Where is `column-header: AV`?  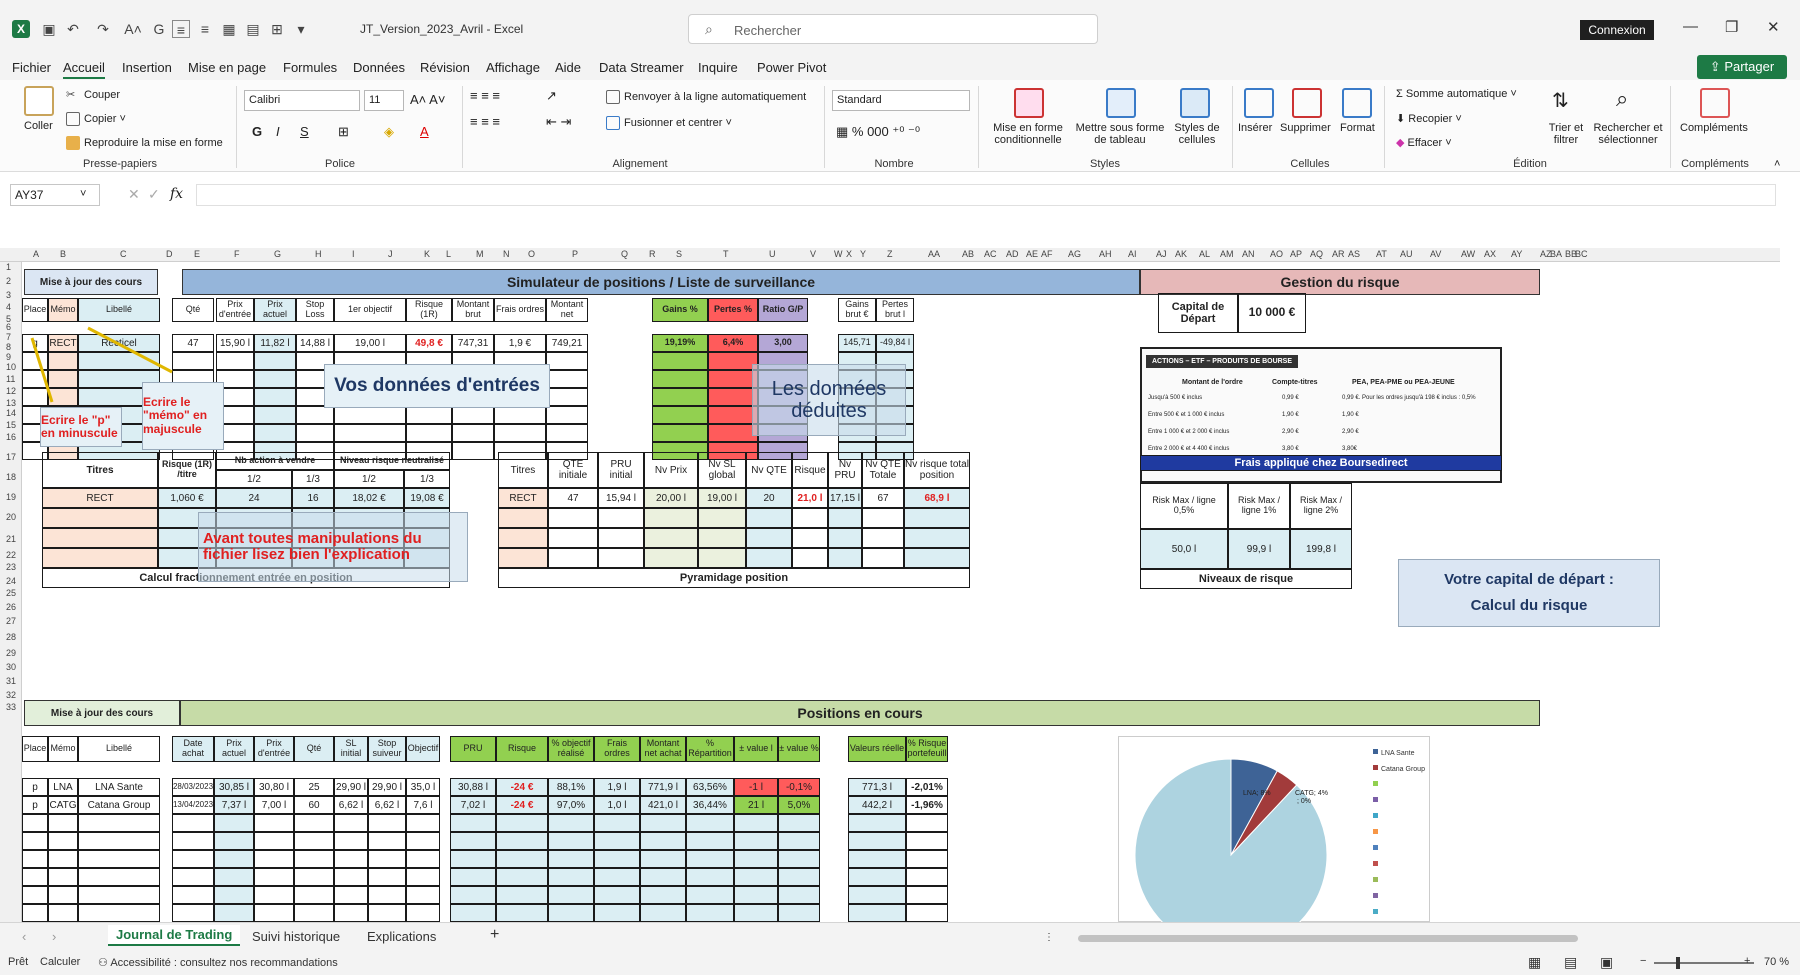
column-header: AV is located at coordinates (1435, 254).